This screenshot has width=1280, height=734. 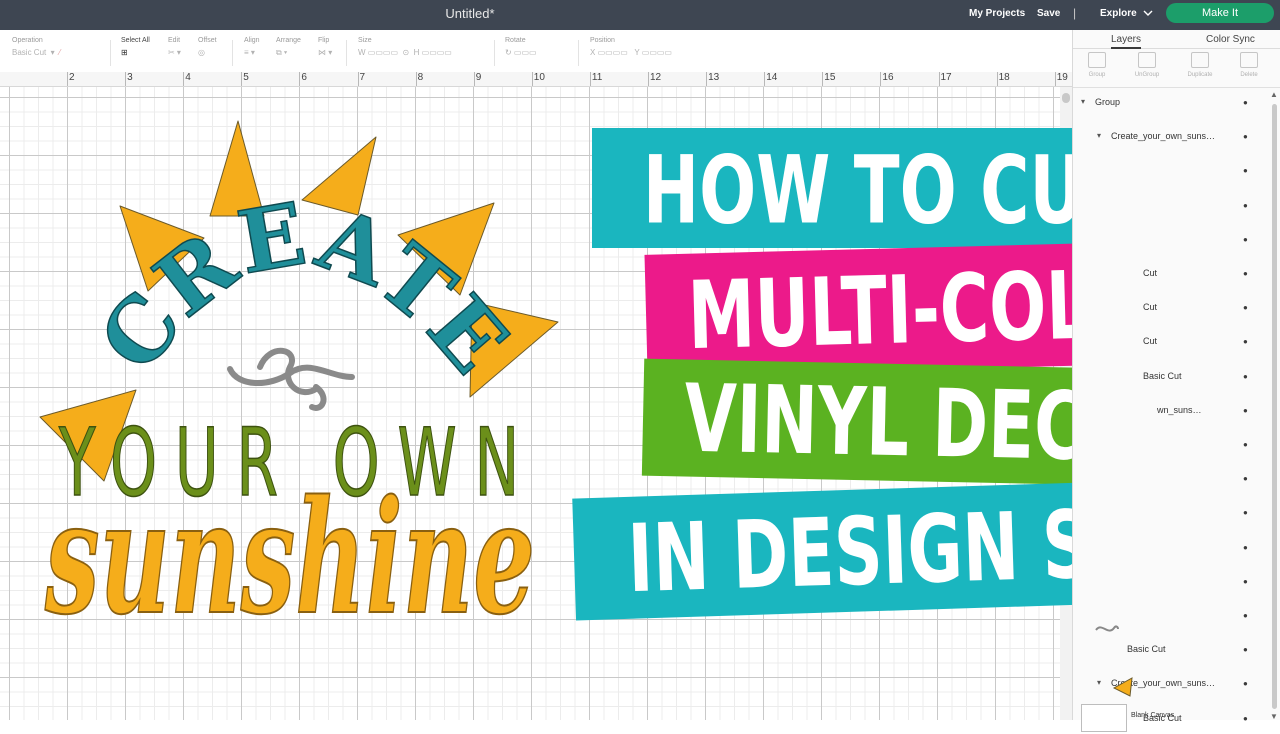 What do you see at coordinates (1171, 411) in the screenshot?
I see `layer-row: wn_suns… ●` at bounding box center [1171, 411].